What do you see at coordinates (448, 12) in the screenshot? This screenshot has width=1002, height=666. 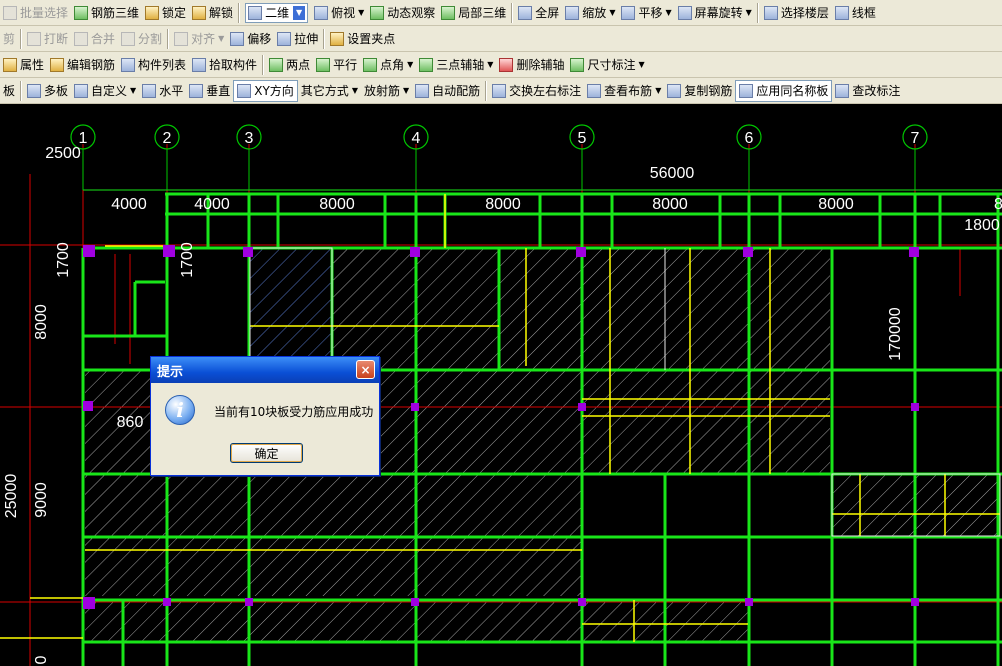 I see `local-3d-icon` at bounding box center [448, 12].